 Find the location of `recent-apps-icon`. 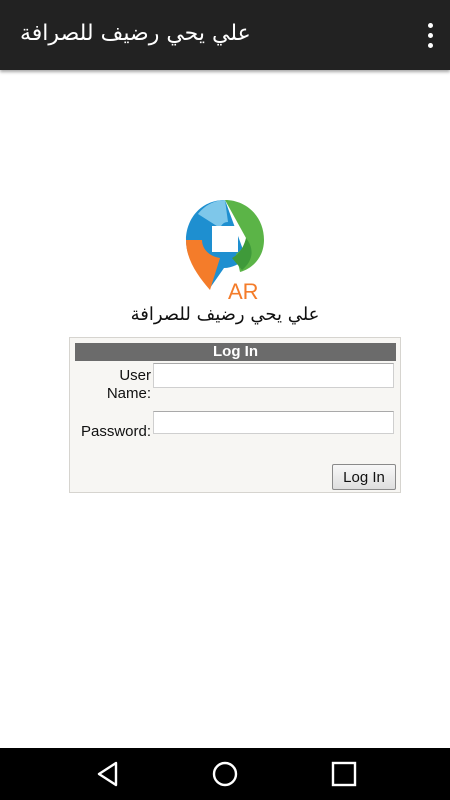

recent-apps-icon is located at coordinates (344, 774).